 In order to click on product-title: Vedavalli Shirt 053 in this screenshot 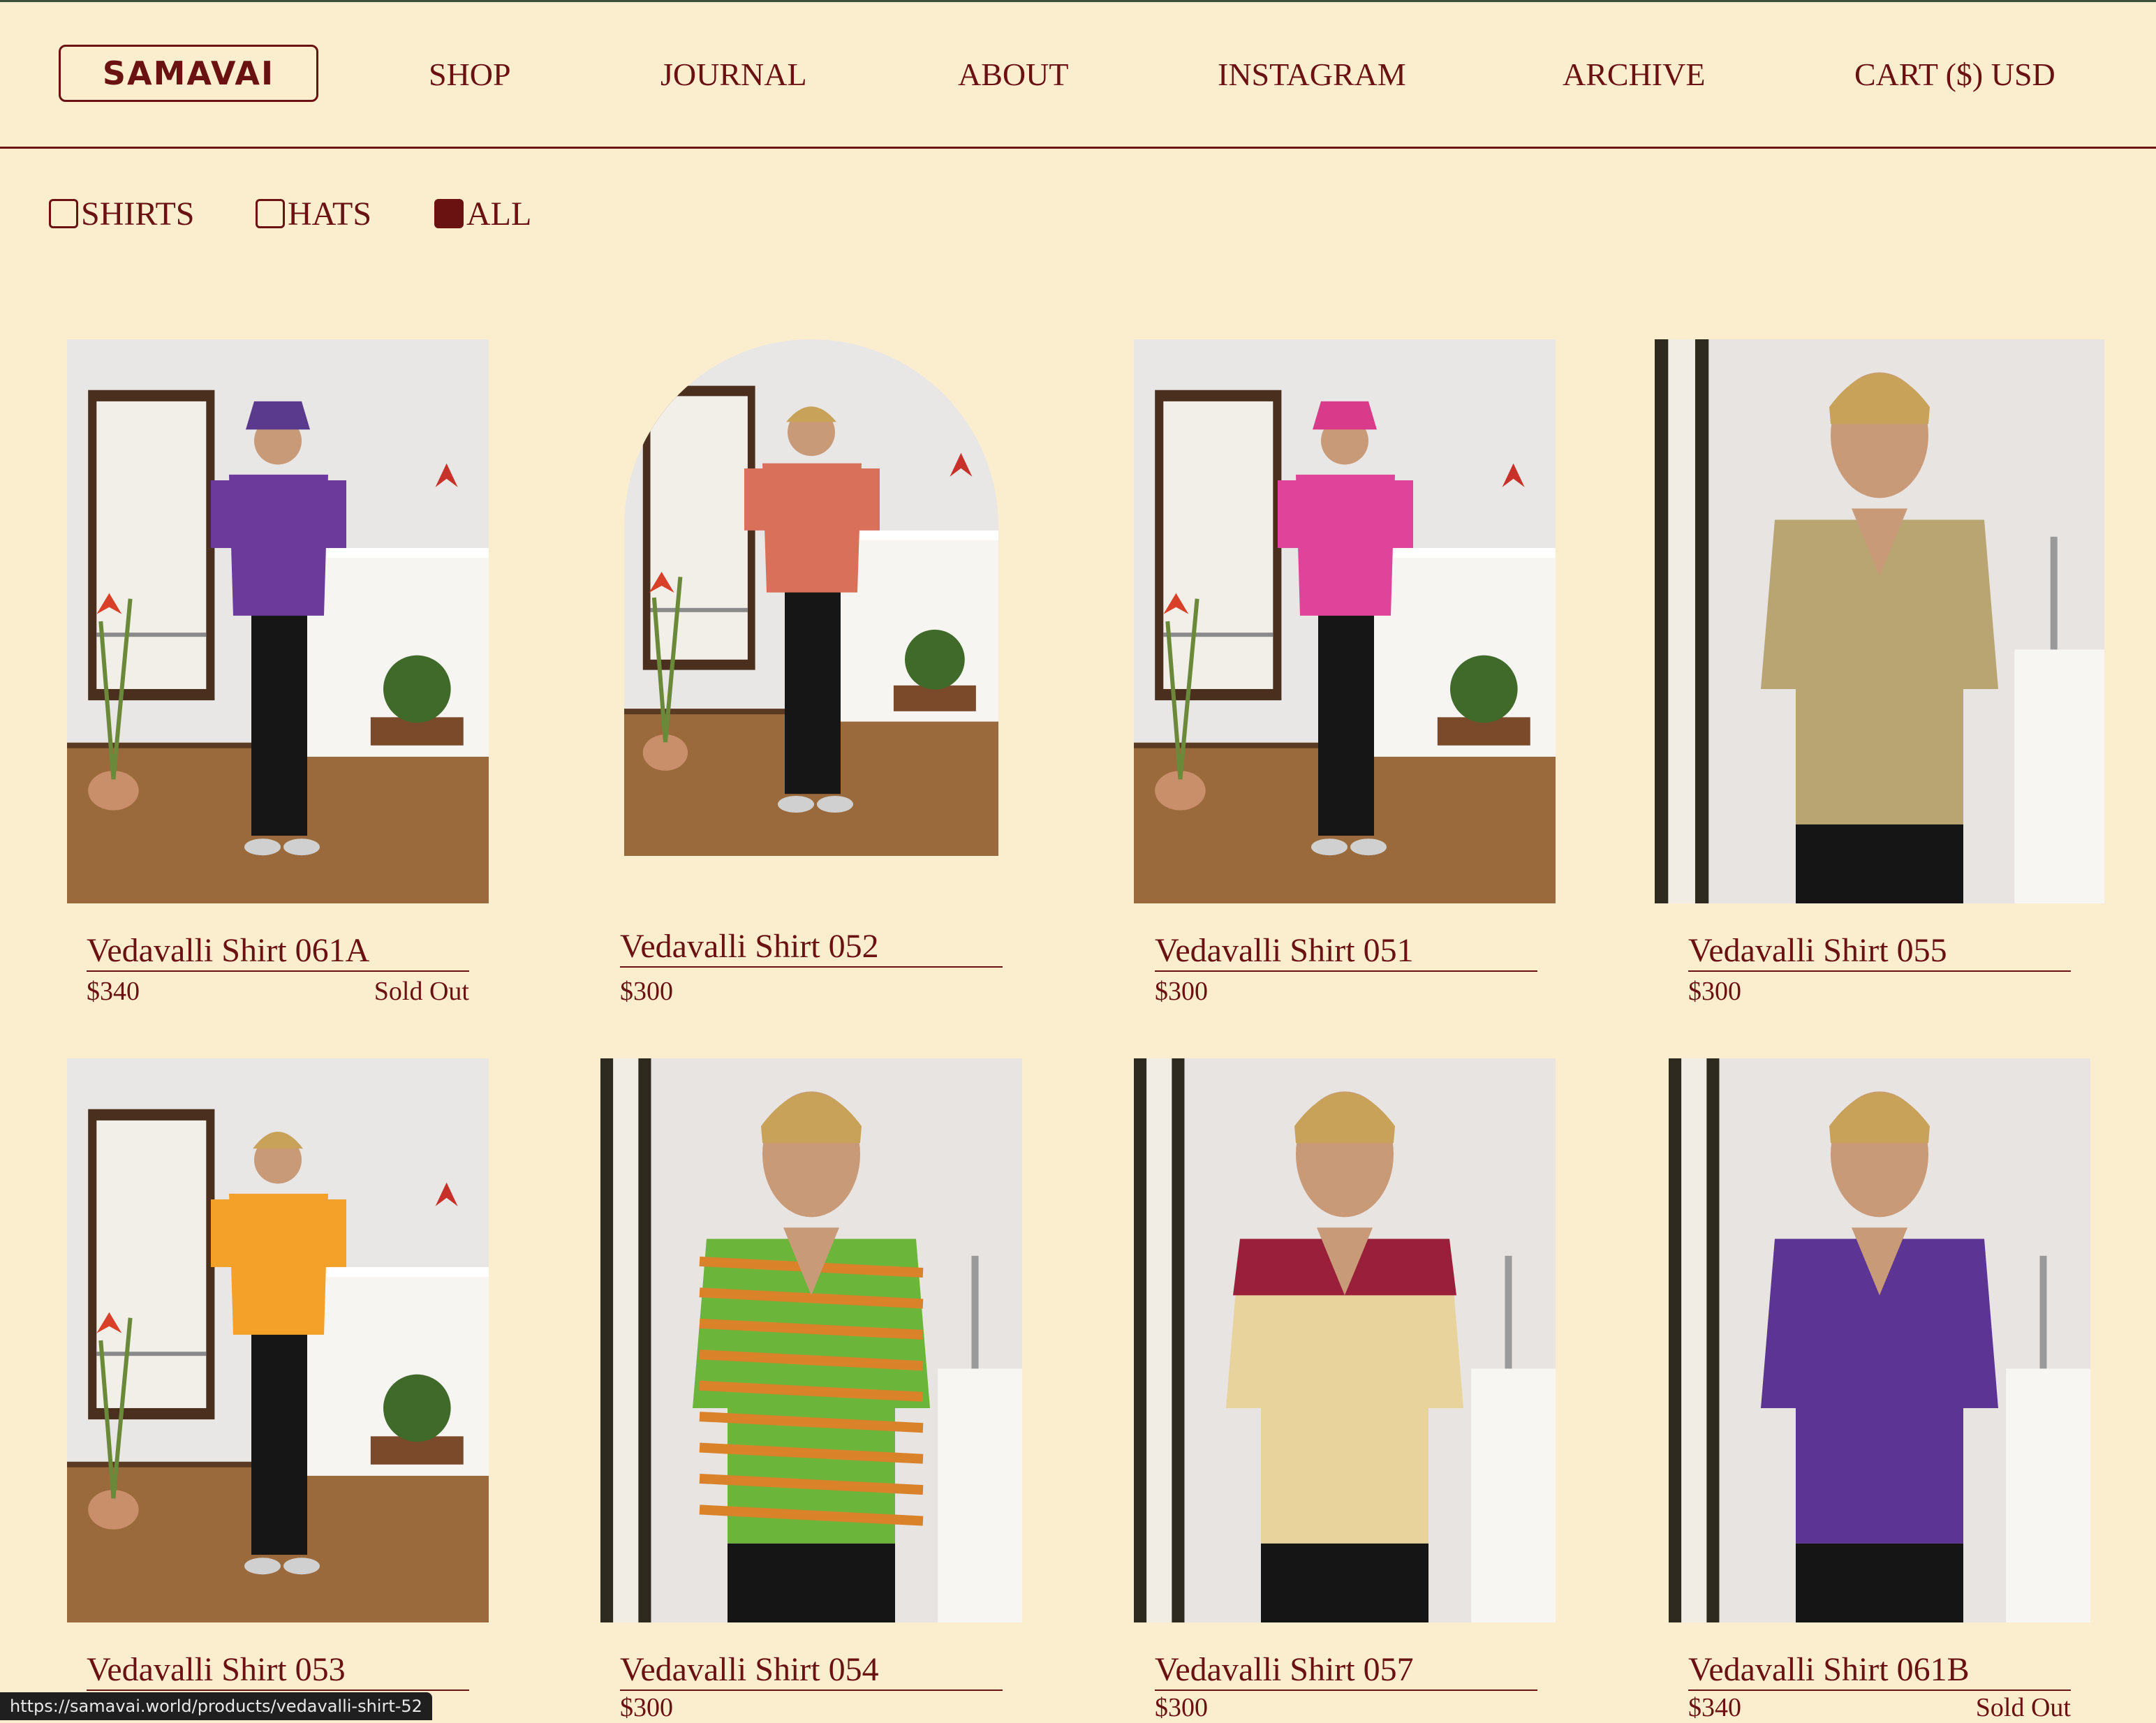, I will do `click(278, 1670)`.